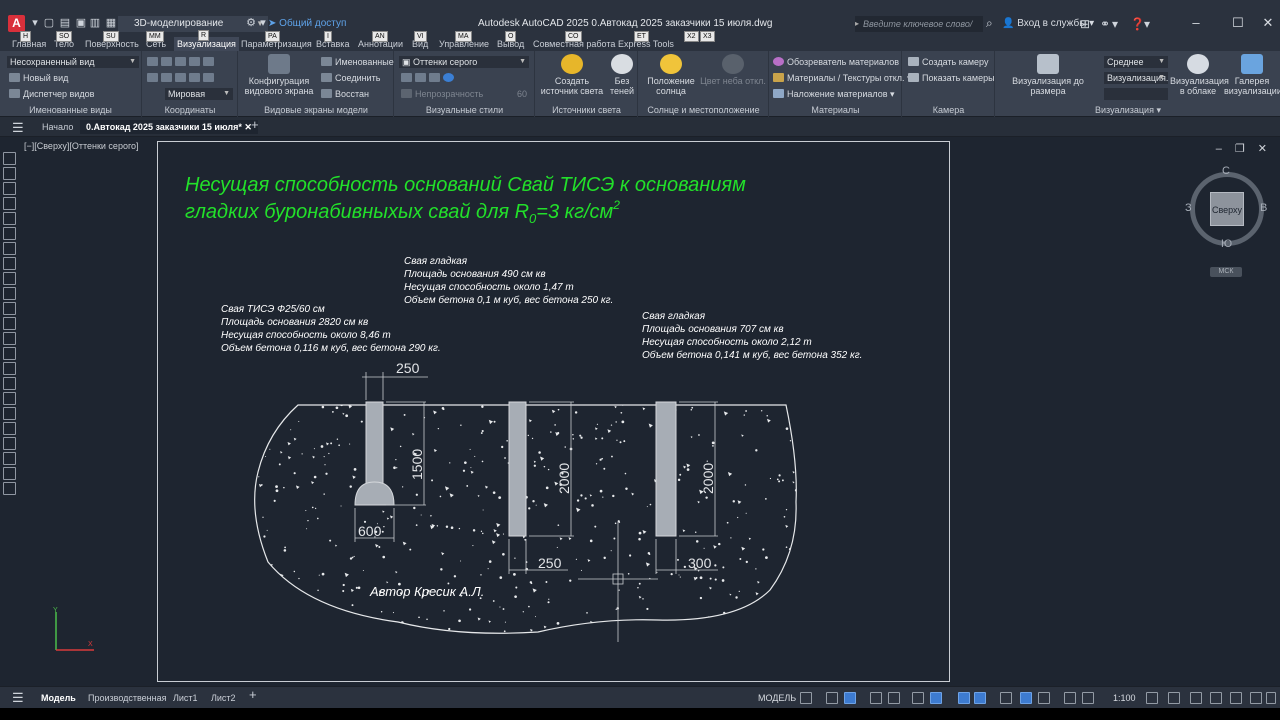 The height and width of the screenshot is (720, 1280). I want to click on dynamic-ucs-icon, so click(1044, 698).